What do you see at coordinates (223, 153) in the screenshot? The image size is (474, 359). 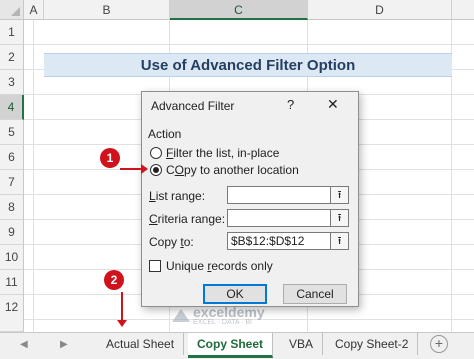 I see `filter-in-place-label: Filter the list, in-place` at bounding box center [223, 153].